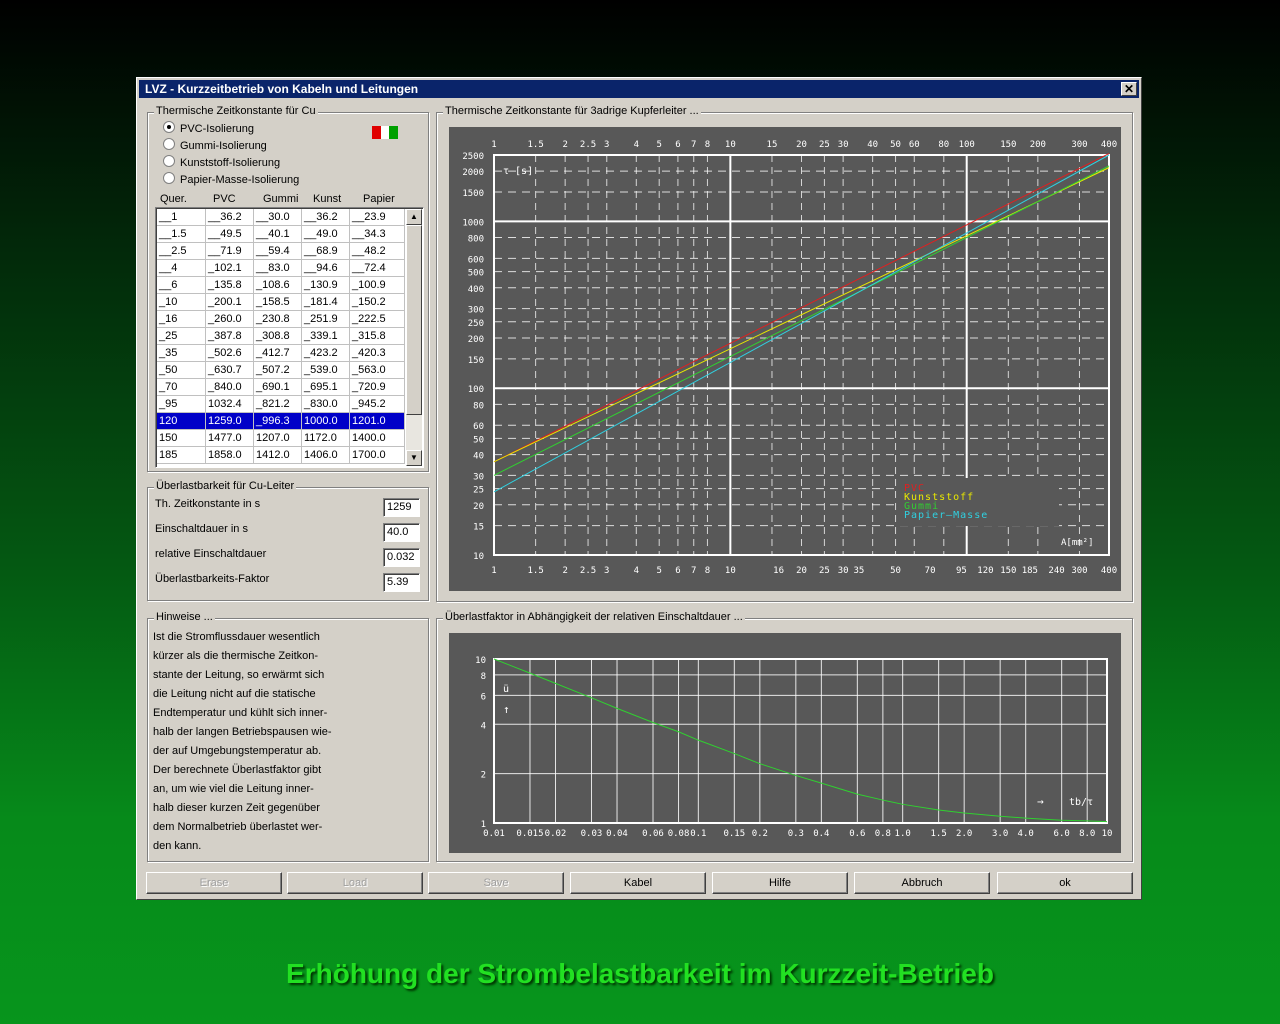 The height and width of the screenshot is (1024, 1280). Describe the element at coordinates (281, 438) in the screenshot. I see `table-row: 150 1477.0 1207.0 1172.0 1400.0` at that location.